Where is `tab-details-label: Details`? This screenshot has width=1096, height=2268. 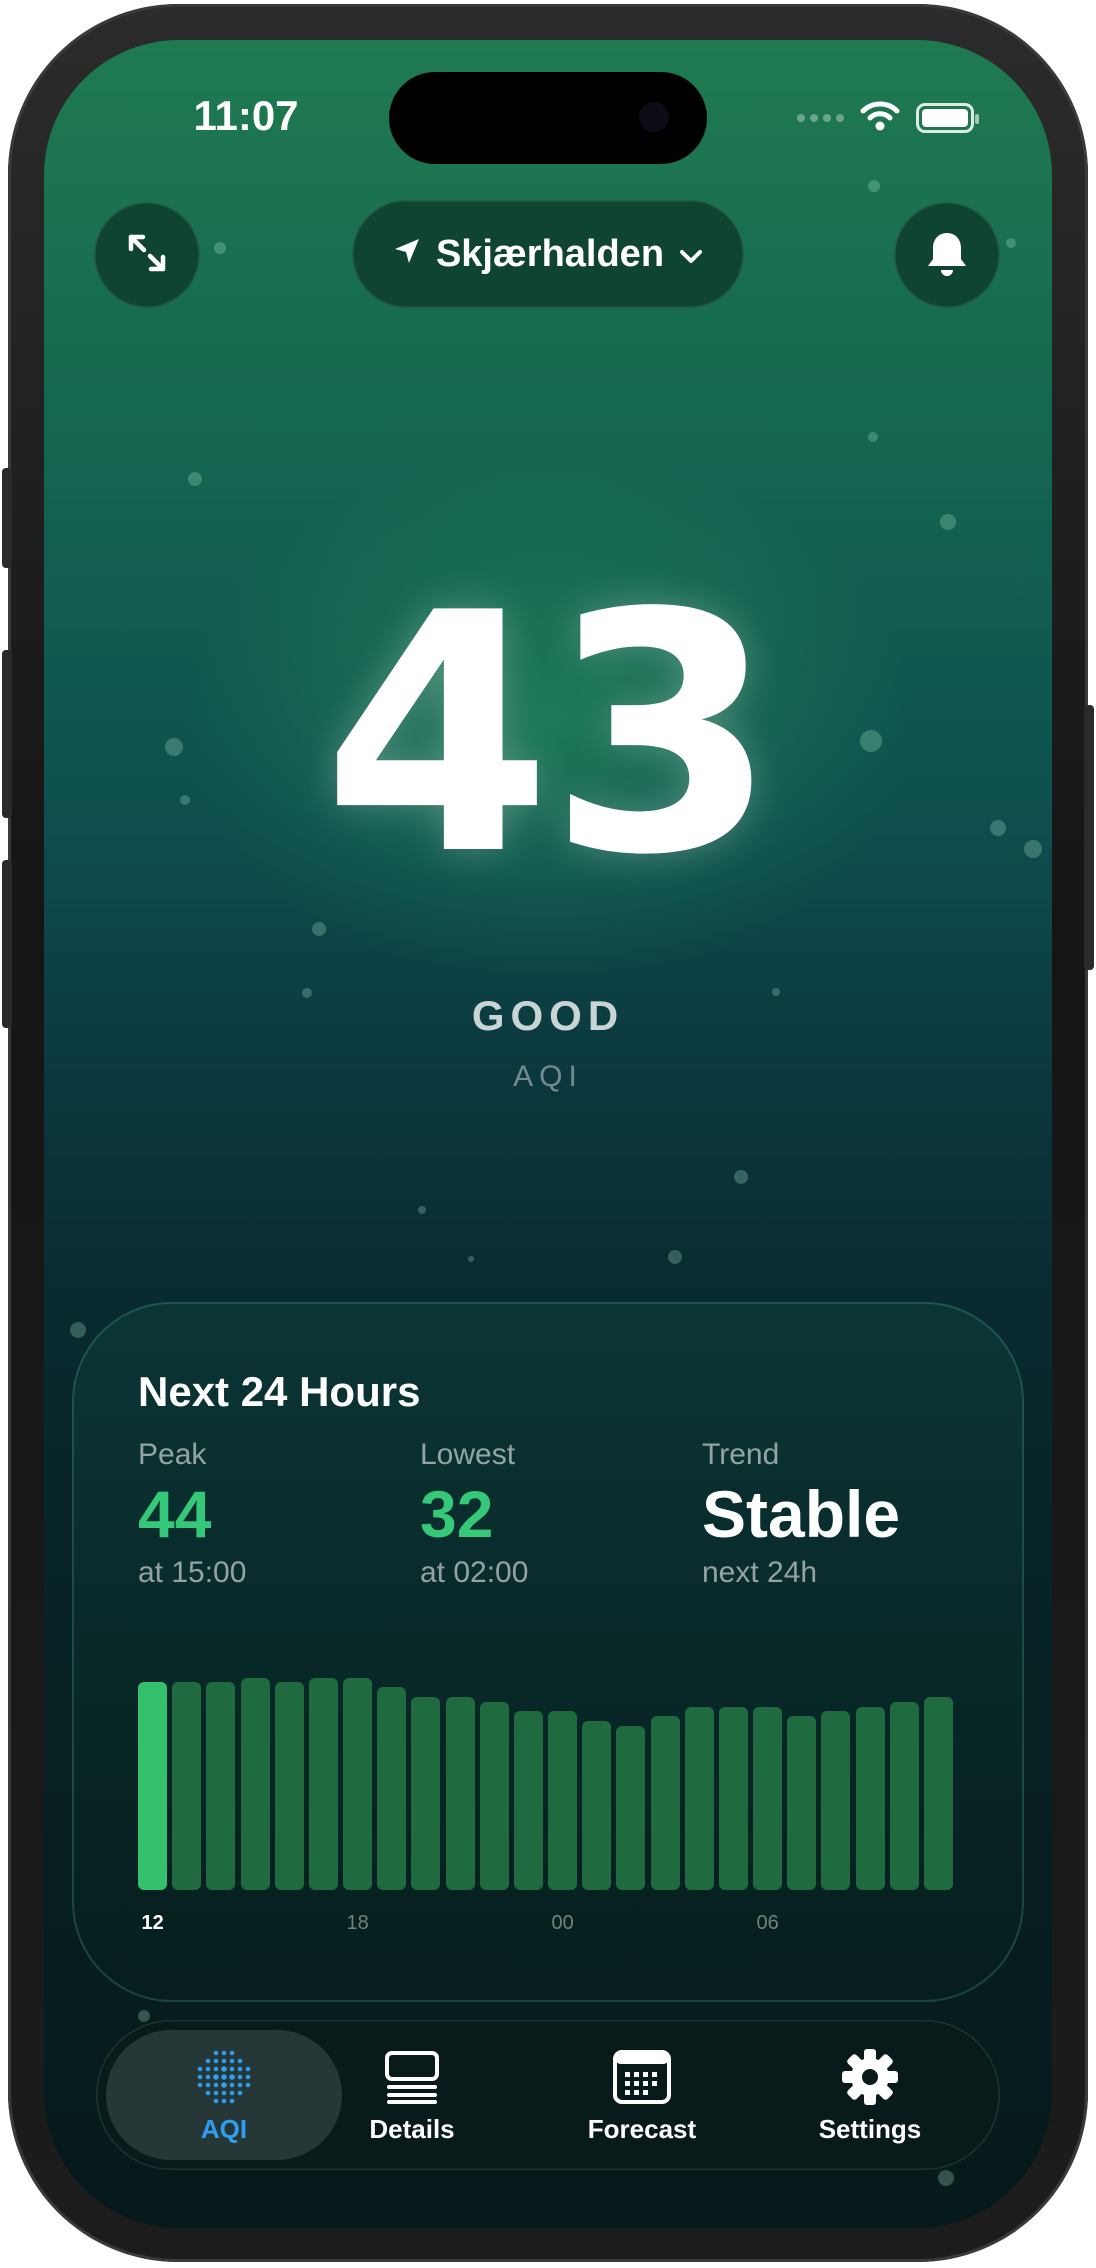
tab-details-label: Details is located at coordinates (412, 2128).